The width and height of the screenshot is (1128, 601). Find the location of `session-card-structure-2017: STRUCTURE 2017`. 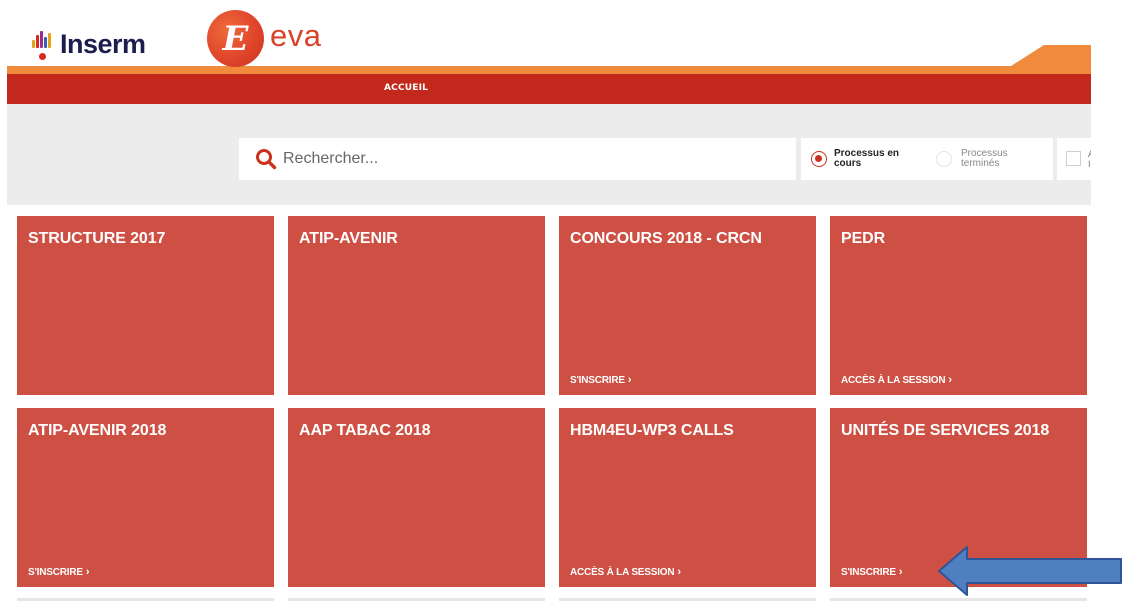

session-card-structure-2017: STRUCTURE 2017 is located at coordinates (145, 305).